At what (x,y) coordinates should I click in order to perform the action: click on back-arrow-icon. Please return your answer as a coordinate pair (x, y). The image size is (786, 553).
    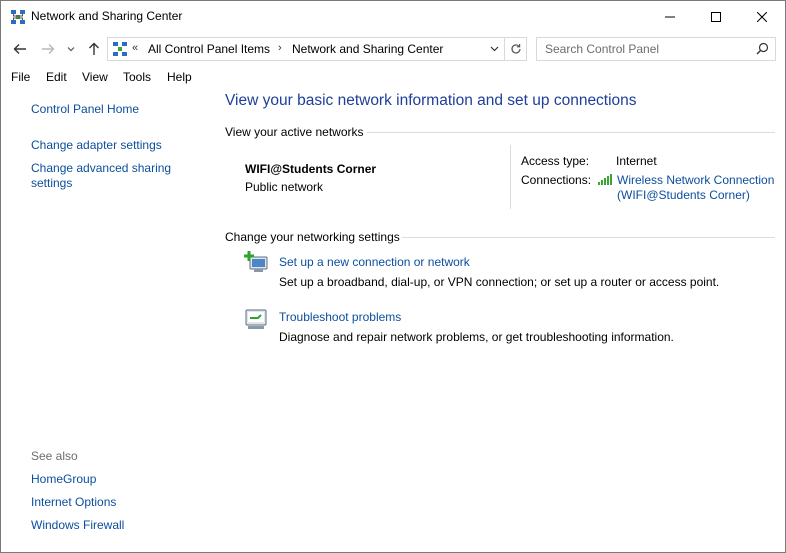
    Looking at the image, I should click on (19, 49).